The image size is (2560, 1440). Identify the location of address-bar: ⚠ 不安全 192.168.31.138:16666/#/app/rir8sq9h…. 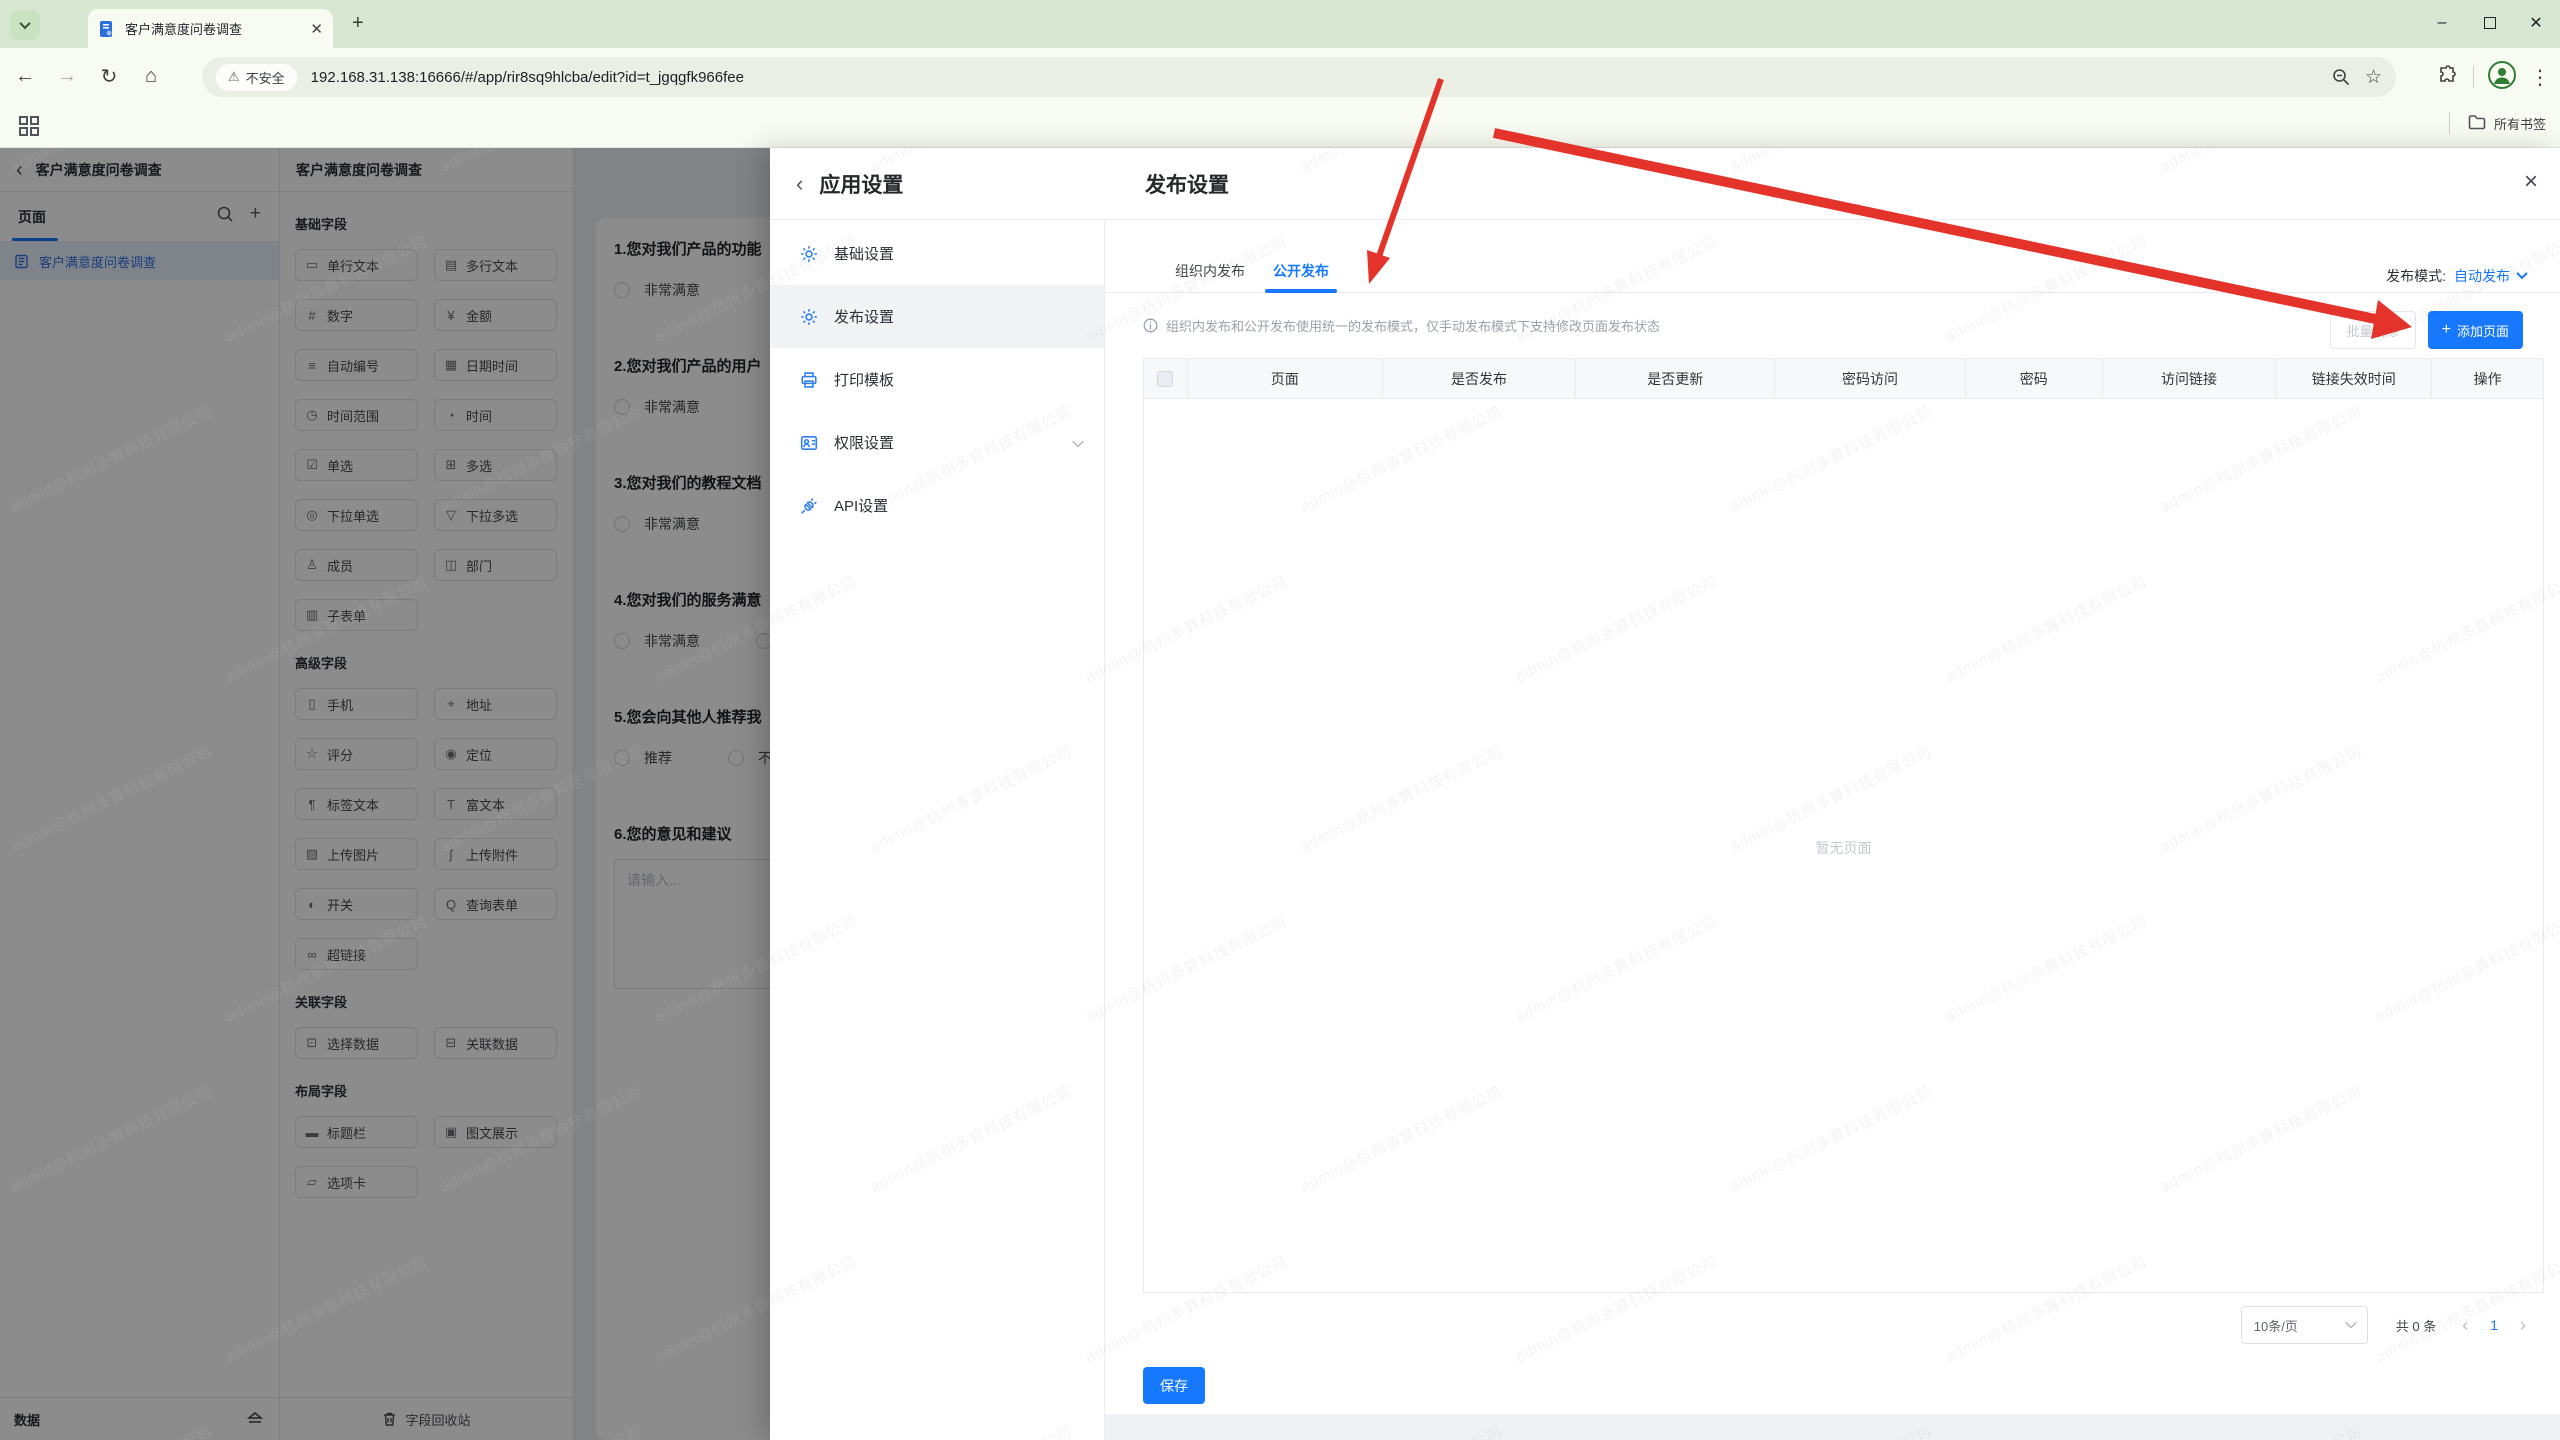
(1299, 77).